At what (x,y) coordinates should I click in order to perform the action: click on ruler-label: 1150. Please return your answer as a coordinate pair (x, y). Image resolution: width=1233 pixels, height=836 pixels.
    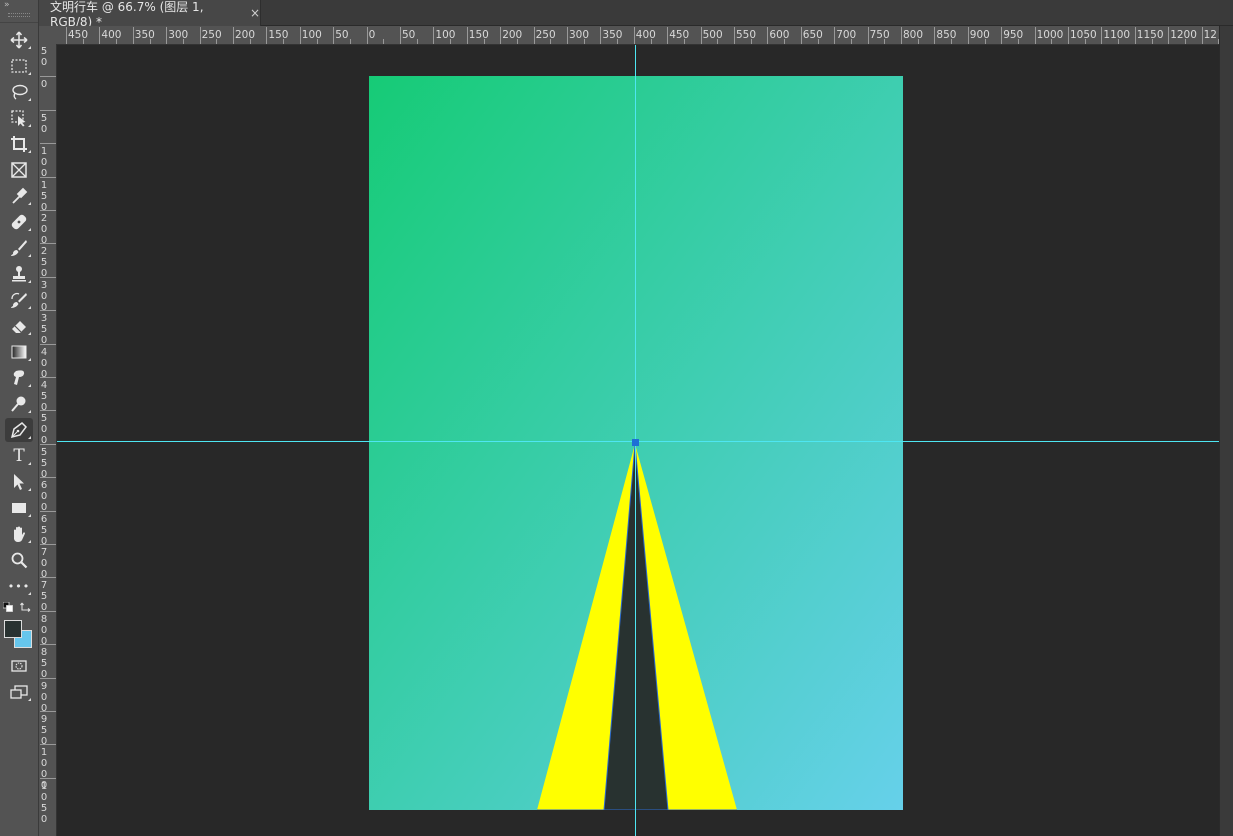
    Looking at the image, I should click on (1150, 35).